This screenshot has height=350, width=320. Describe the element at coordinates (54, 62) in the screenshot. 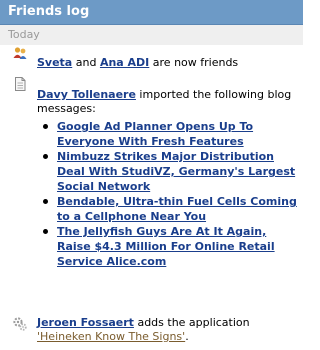

I see `user-link-sveta: Sveta` at that location.